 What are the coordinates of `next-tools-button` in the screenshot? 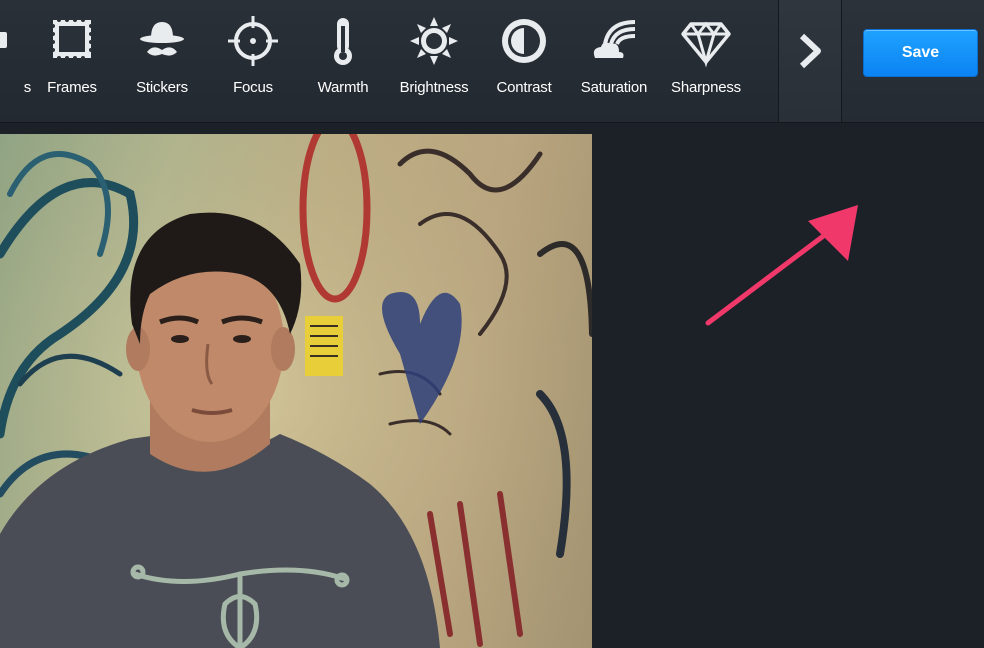 It's located at (810, 61).